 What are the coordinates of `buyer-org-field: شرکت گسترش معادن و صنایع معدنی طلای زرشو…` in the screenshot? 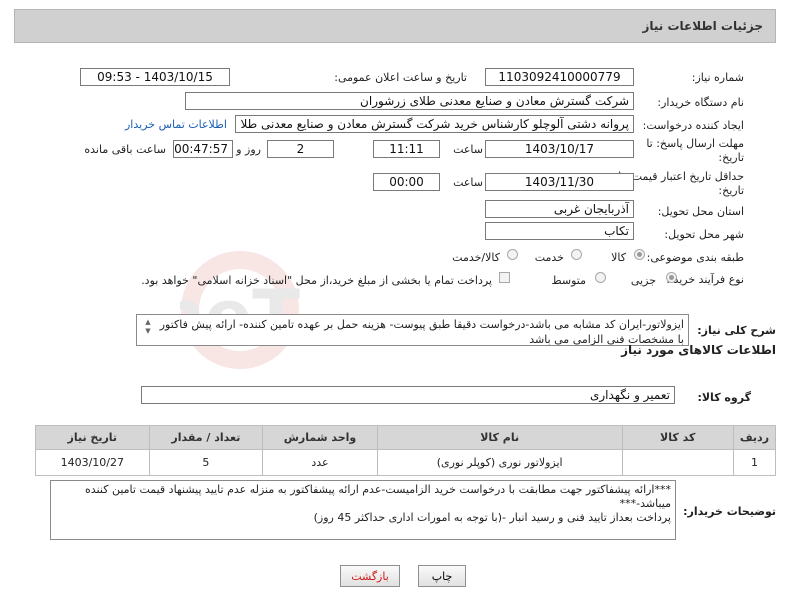 It's located at (409, 101).